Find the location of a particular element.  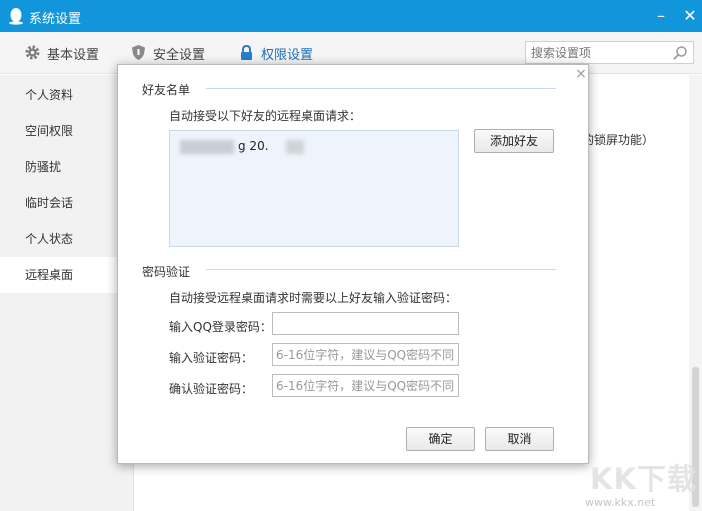

gear-icon is located at coordinates (32, 52).